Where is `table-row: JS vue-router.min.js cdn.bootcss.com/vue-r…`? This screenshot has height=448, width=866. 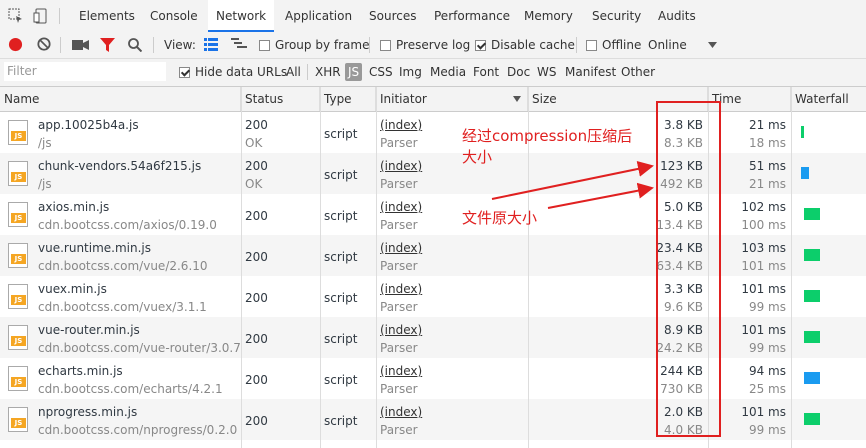 table-row: JS vue-router.min.js cdn.bootcss.com/vue-r… is located at coordinates (433, 337).